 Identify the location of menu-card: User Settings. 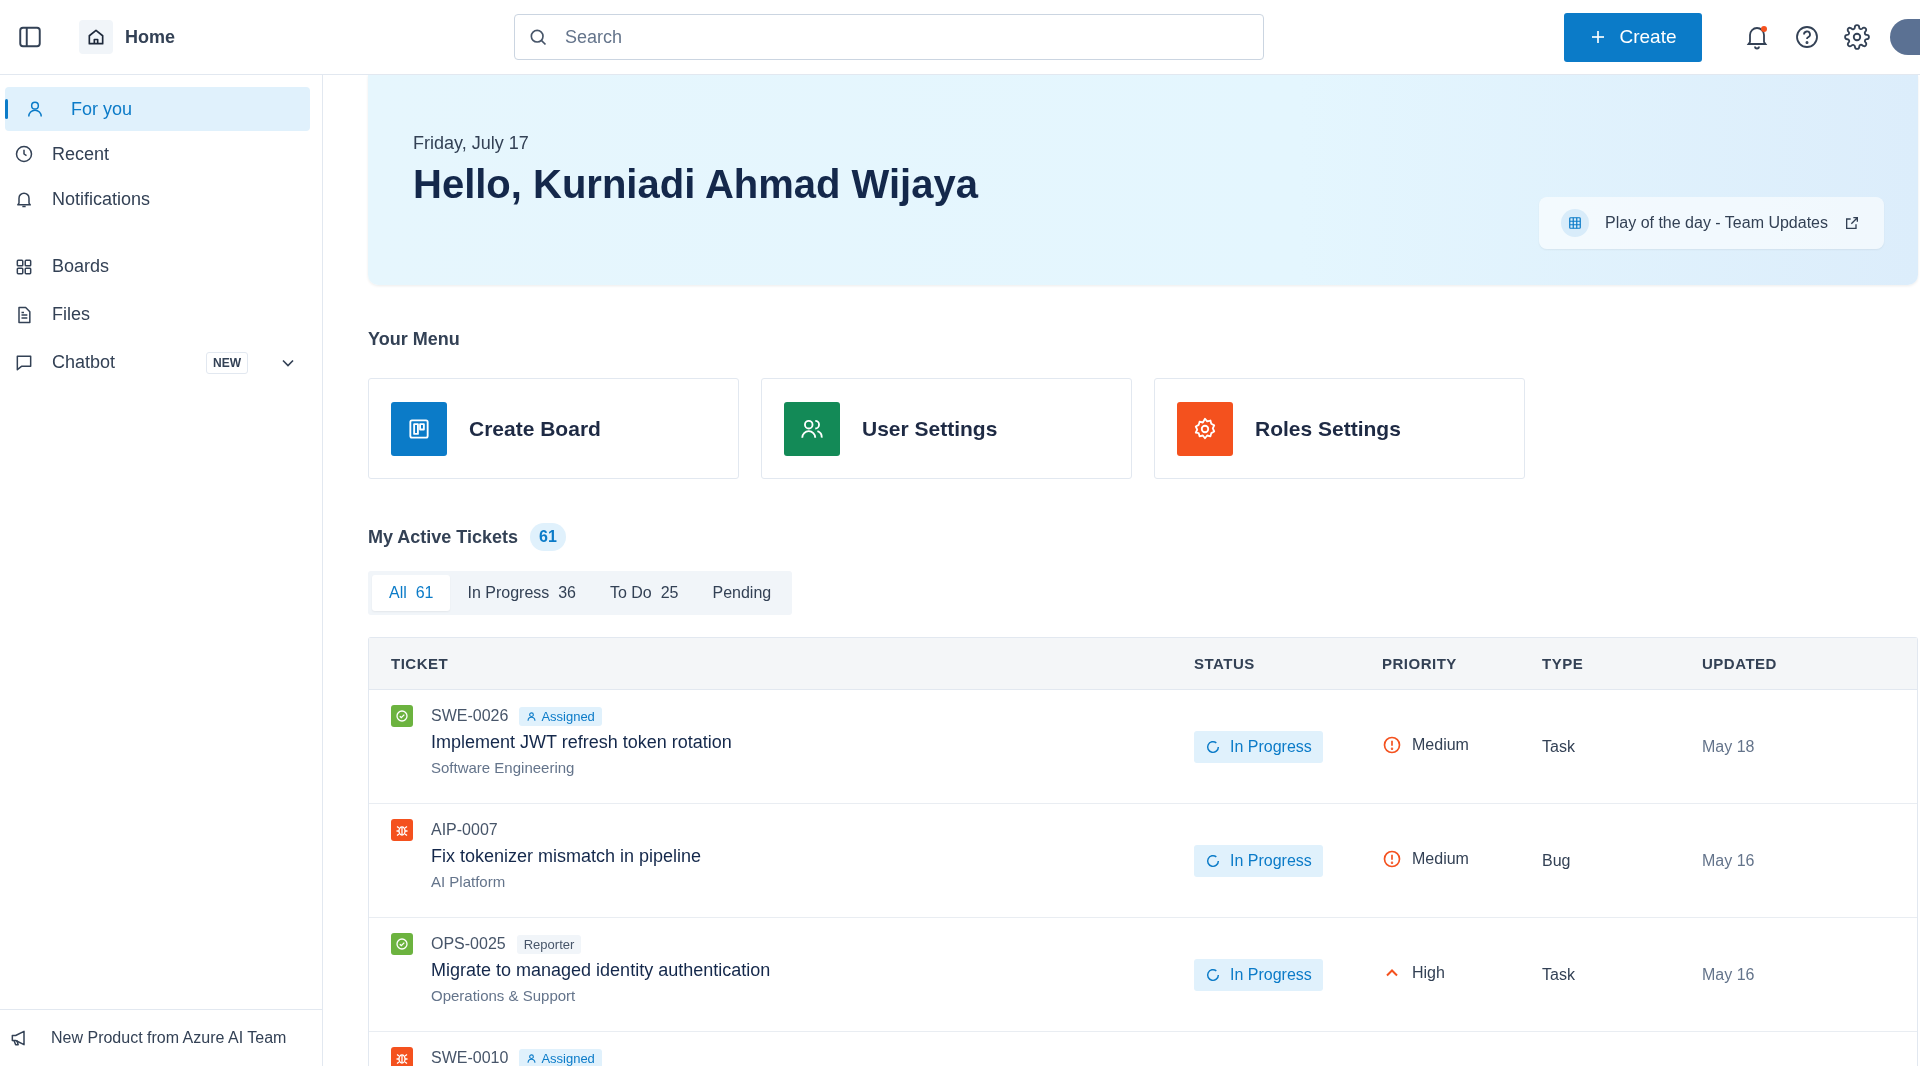
(946, 428).